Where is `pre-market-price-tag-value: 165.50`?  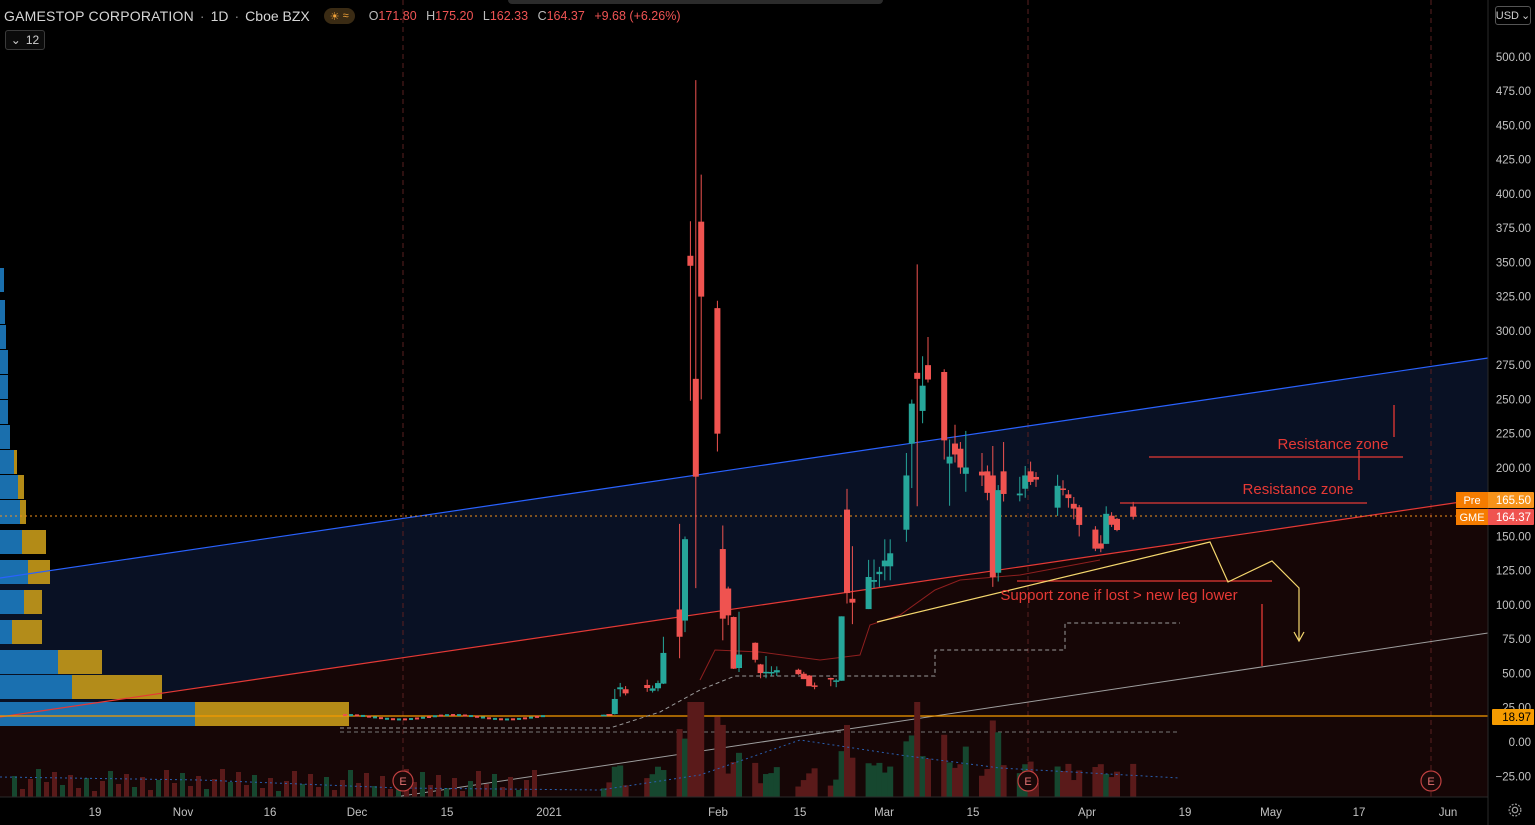 pre-market-price-tag-value: 165.50 is located at coordinates (1513, 501).